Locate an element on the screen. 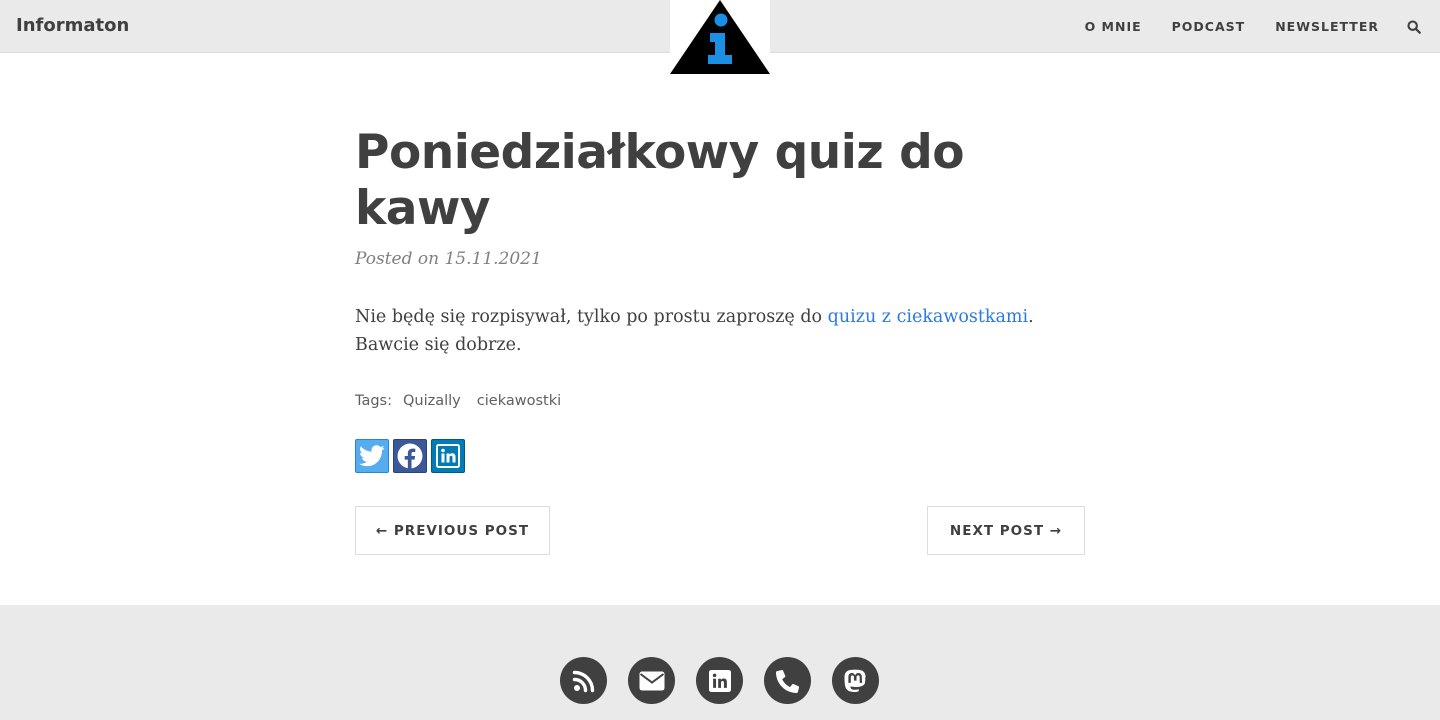 This screenshot has height=720, width=1440. footer-phone-link is located at coordinates (787, 680).